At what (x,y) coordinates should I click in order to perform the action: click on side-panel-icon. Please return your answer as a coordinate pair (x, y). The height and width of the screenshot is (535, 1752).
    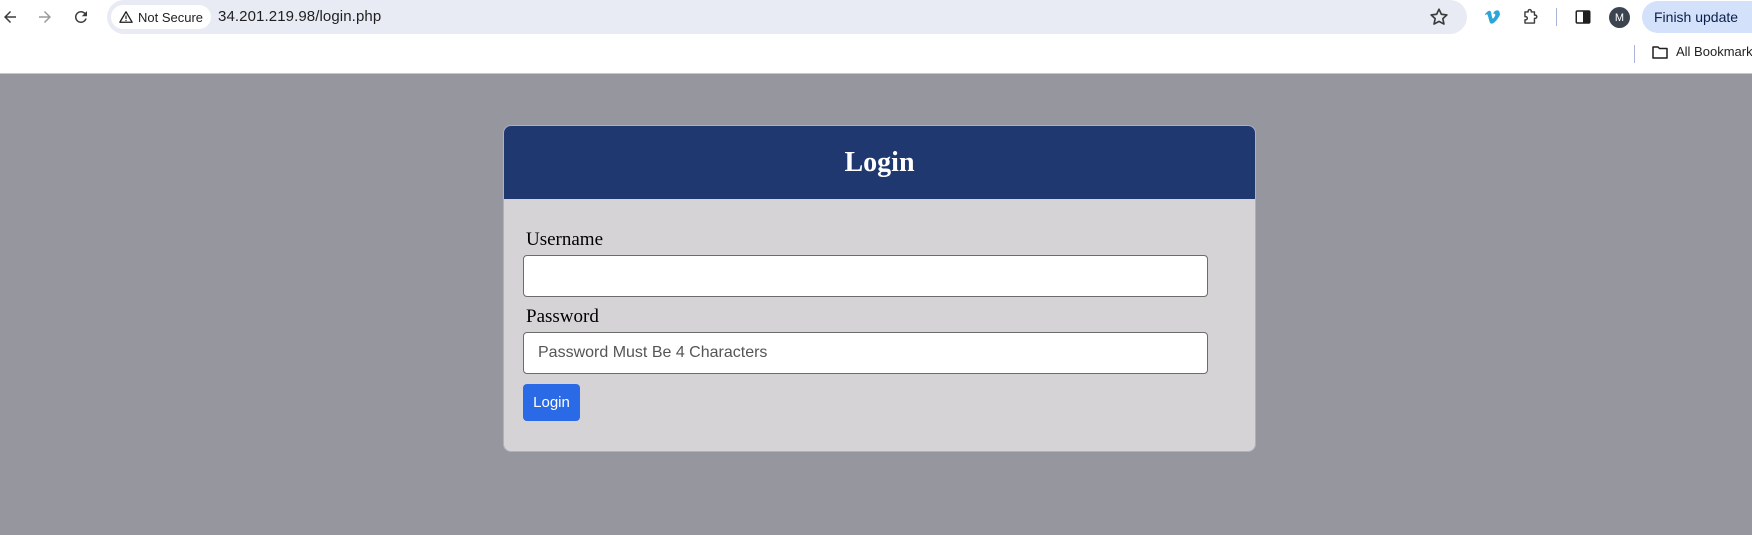
    Looking at the image, I should click on (1583, 17).